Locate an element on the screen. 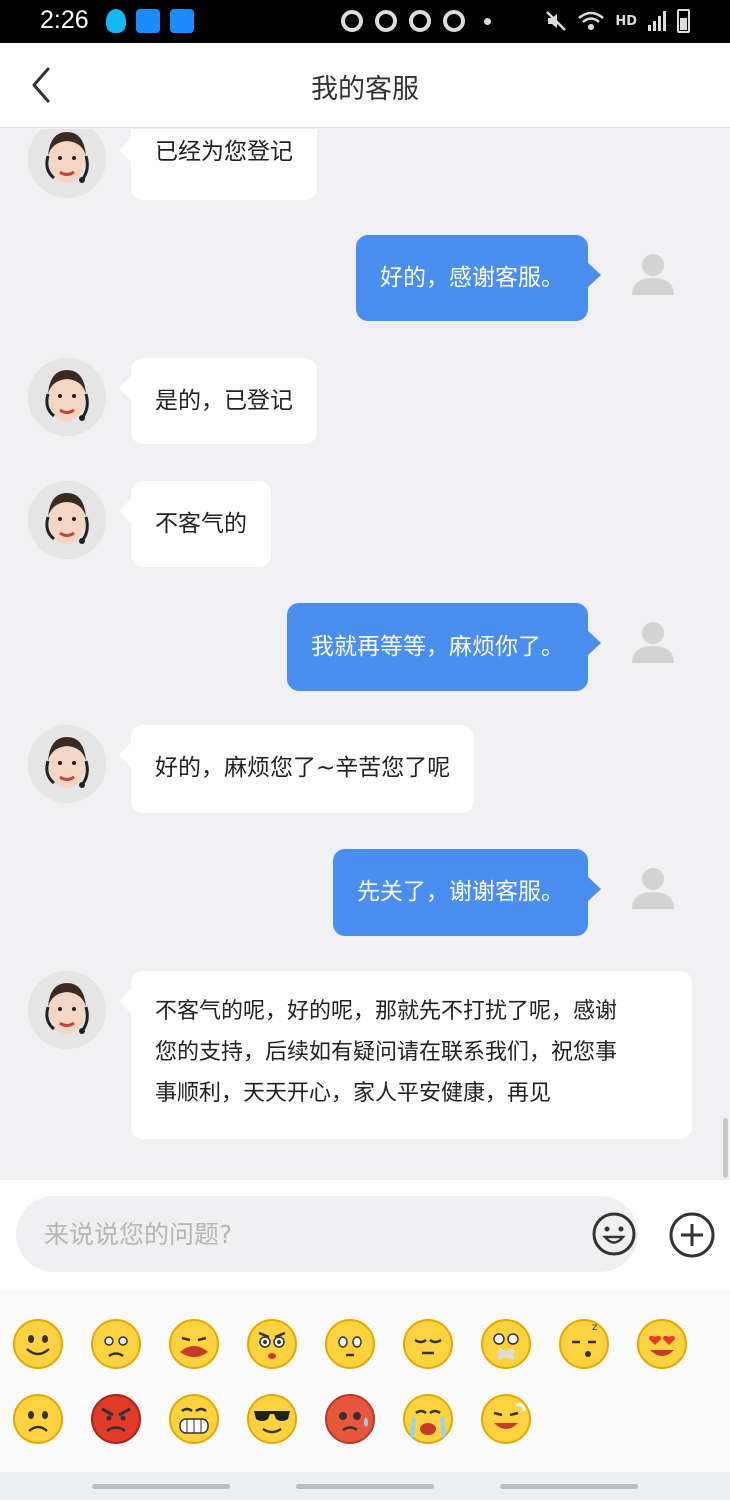 Image resolution: width=730 pixels, height=1500 pixels. nav-back-button is located at coordinates (569, 1486).